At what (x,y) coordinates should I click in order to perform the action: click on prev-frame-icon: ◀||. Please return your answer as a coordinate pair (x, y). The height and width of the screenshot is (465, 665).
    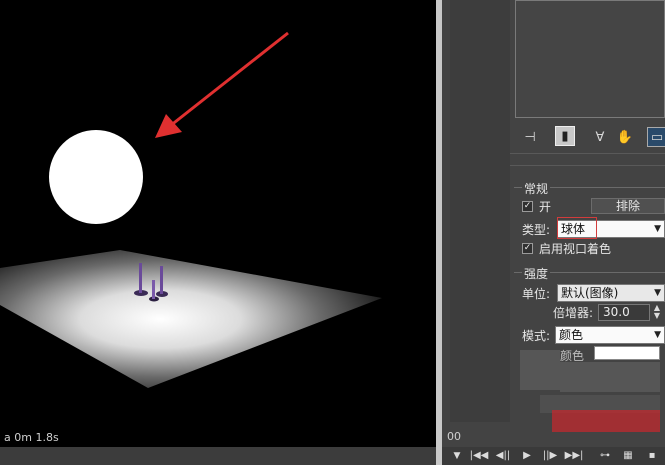
    Looking at the image, I should click on (503, 456).